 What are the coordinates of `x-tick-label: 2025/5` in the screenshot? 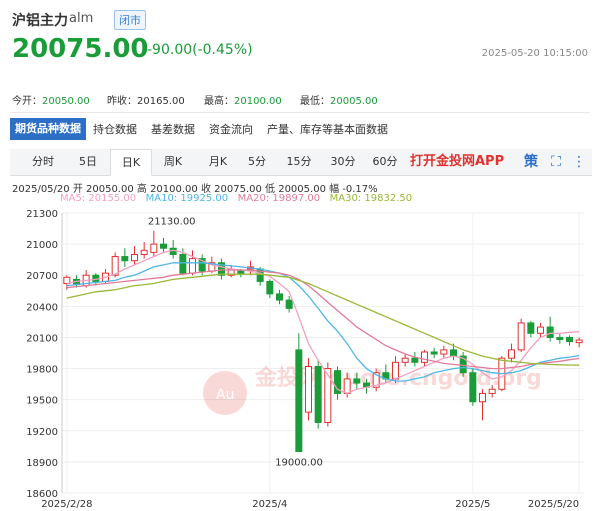 It's located at (472, 504).